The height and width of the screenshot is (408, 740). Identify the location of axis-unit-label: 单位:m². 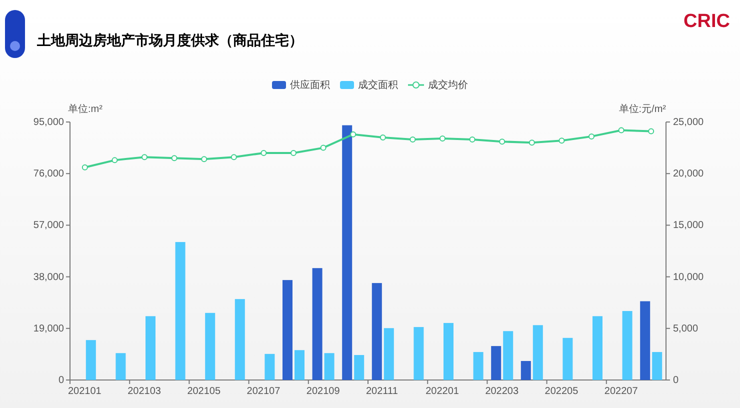
(85, 109).